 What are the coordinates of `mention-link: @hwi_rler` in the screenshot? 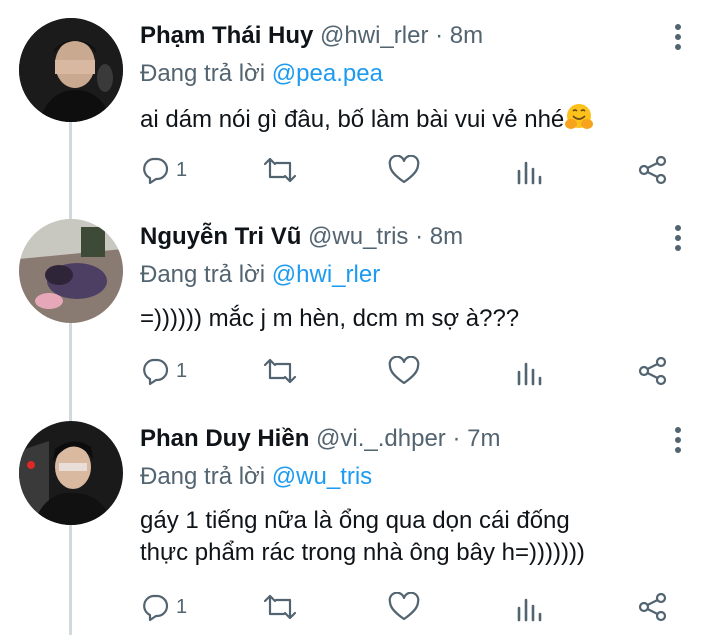 It's located at (326, 274).